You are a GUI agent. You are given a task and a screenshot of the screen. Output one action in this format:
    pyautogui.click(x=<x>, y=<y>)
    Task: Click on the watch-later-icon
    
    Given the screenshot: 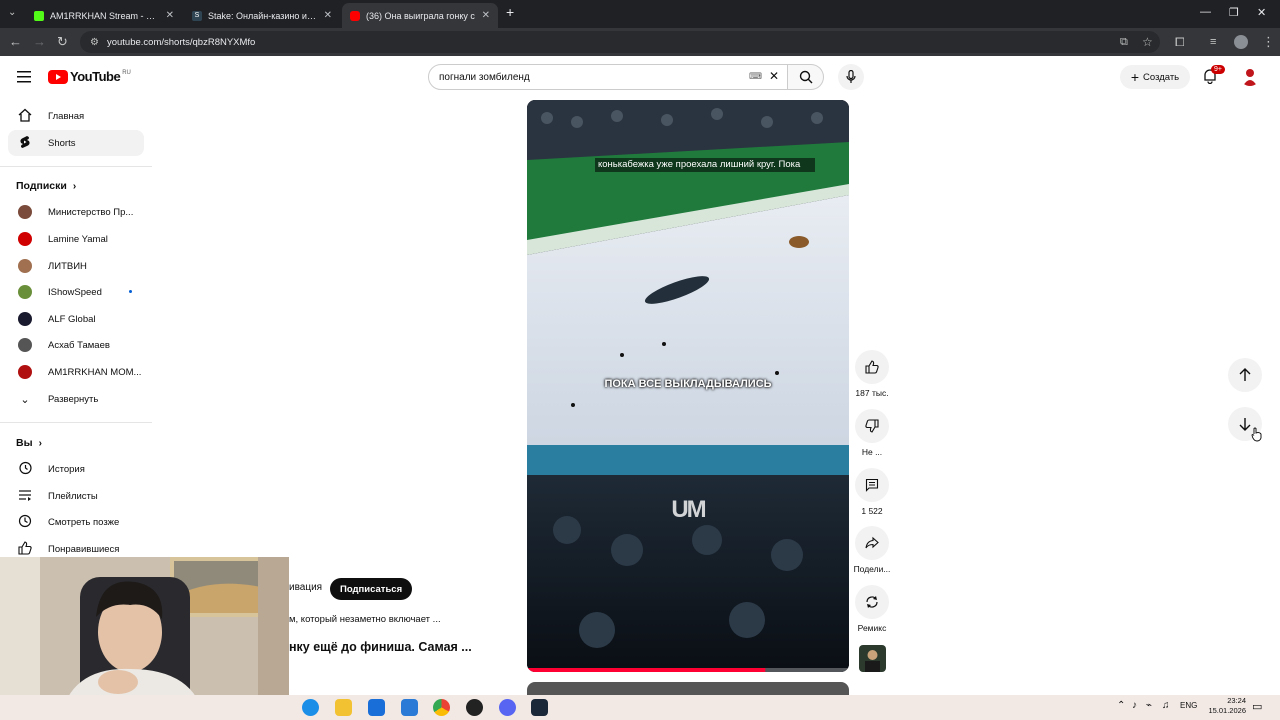 What is the action you would take?
    pyautogui.click(x=25, y=522)
    